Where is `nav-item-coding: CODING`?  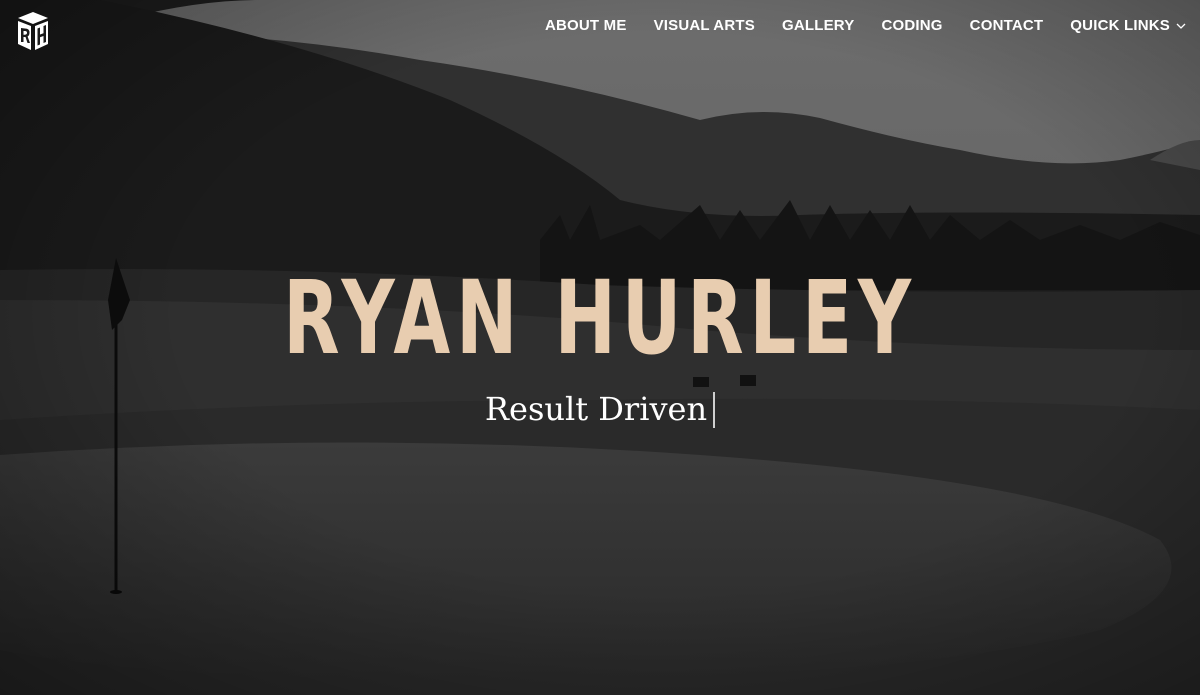
nav-item-coding: CODING is located at coordinates (911, 25).